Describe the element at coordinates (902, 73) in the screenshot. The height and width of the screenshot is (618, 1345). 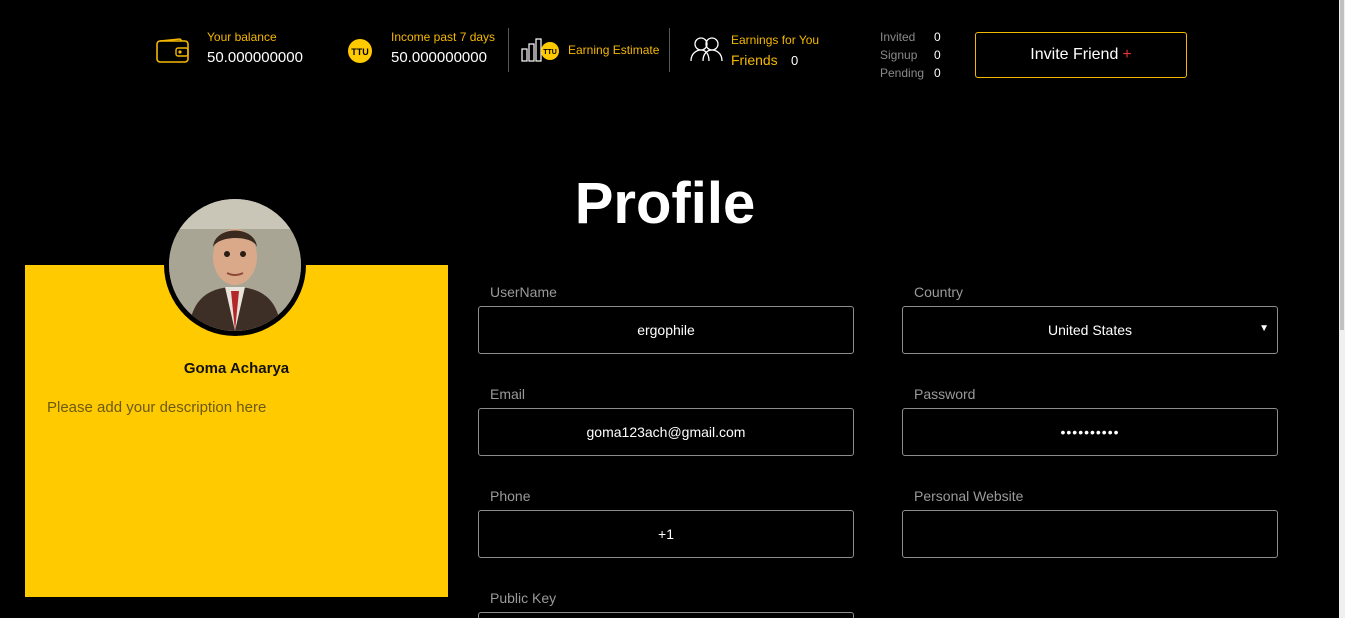
I see `stat-pending-label: Pending` at that location.